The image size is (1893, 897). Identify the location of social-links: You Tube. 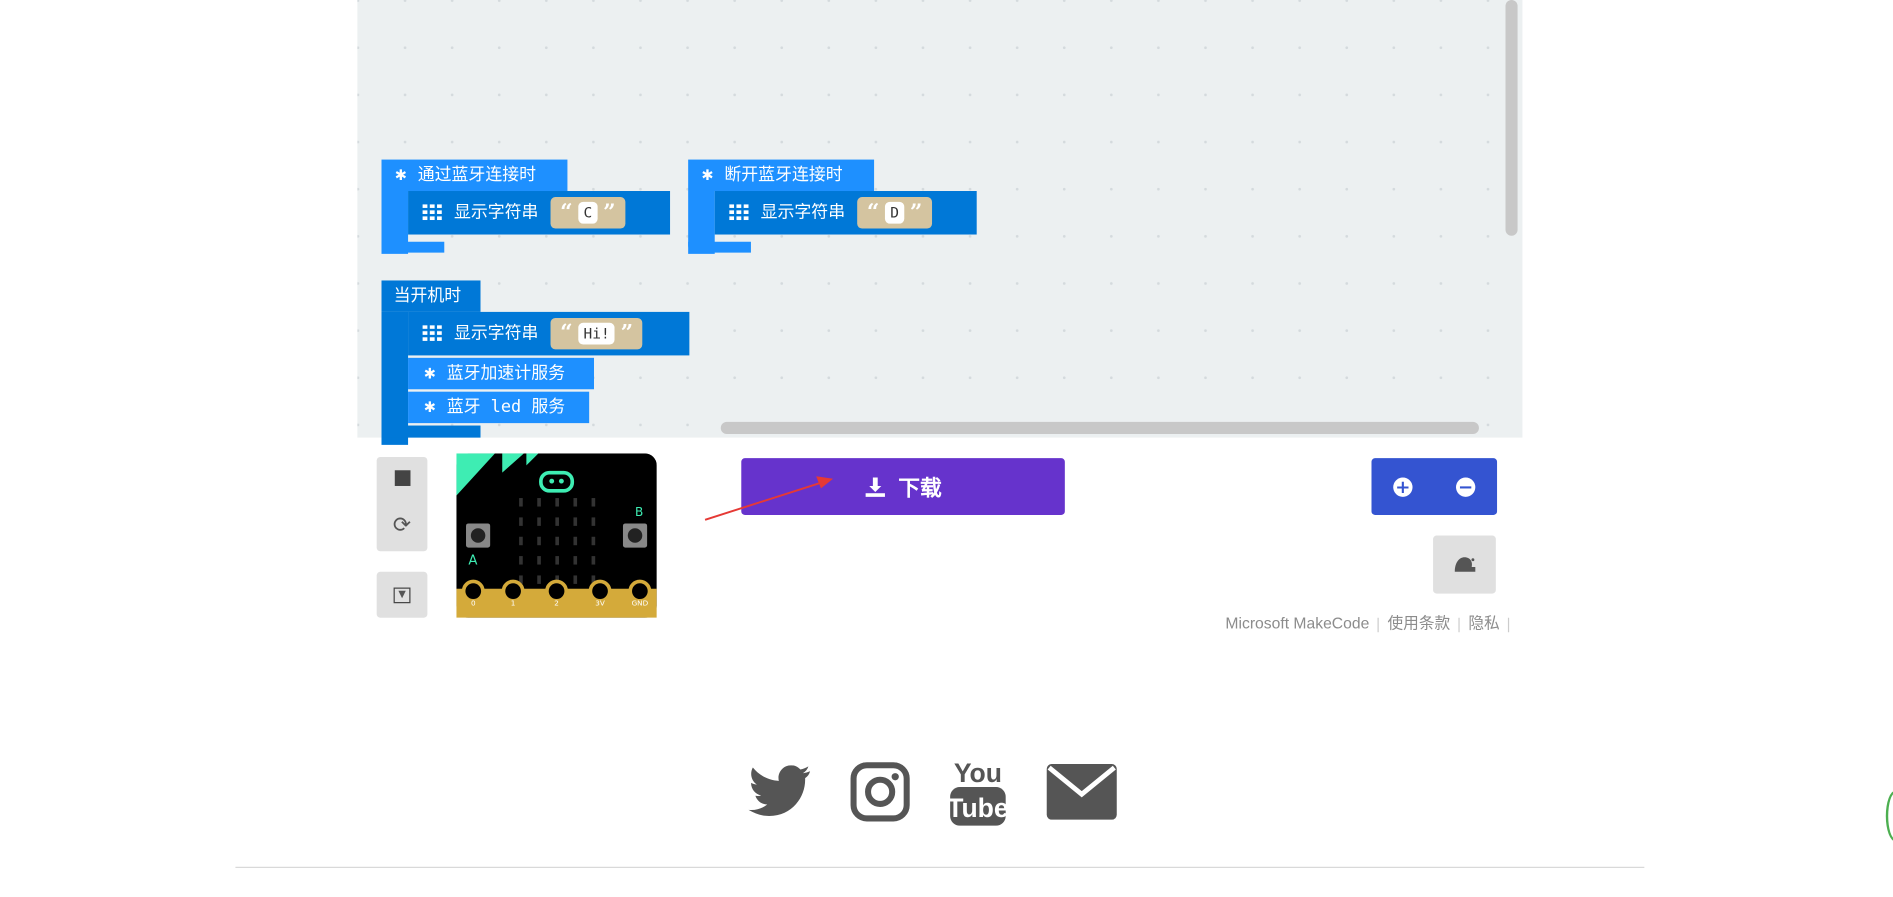
(952, 794).